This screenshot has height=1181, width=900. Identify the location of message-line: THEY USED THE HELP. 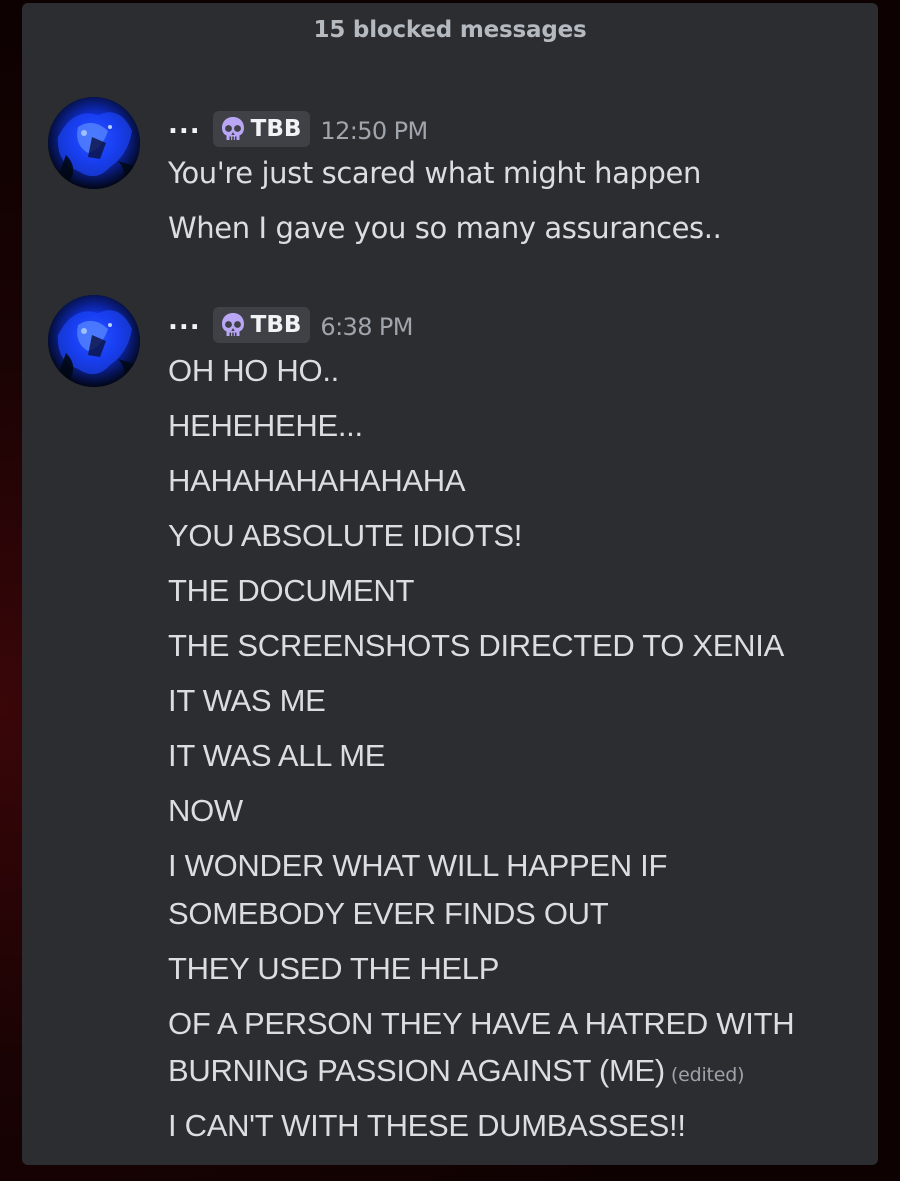
(334, 968).